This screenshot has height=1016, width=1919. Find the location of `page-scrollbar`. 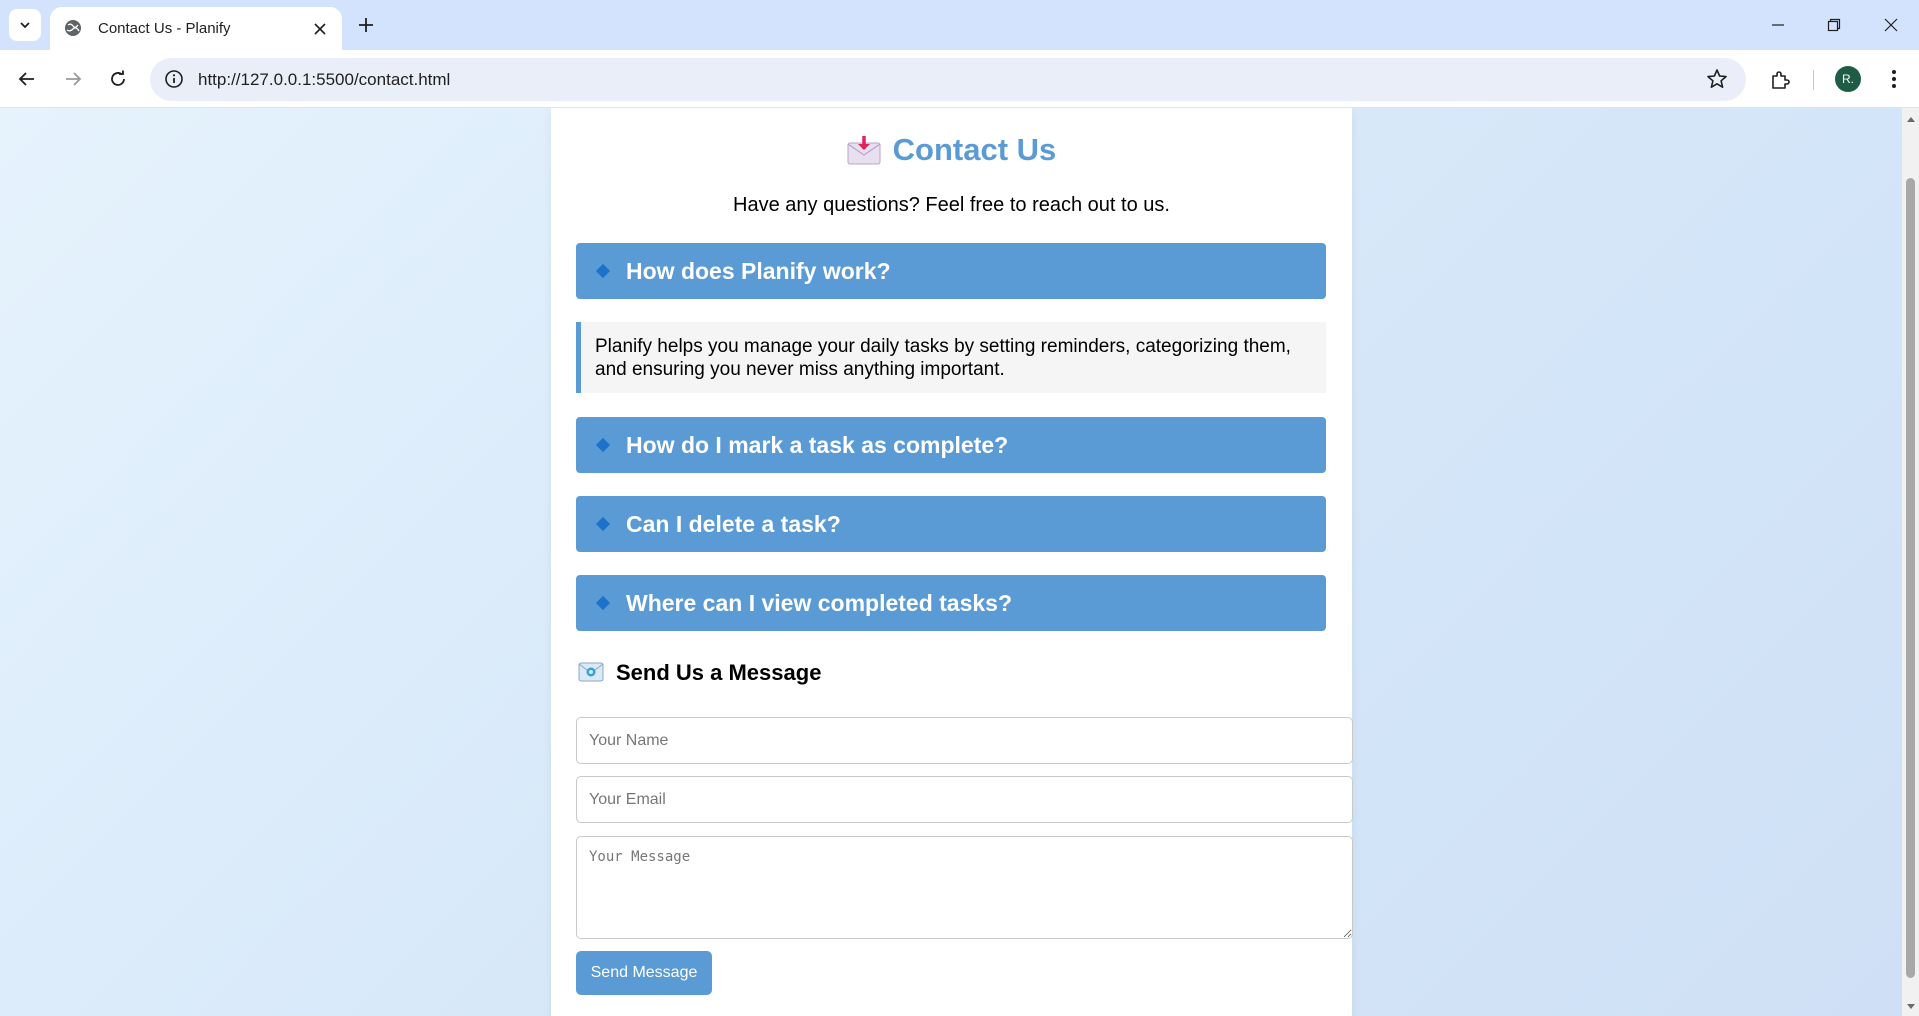

page-scrollbar is located at coordinates (1910, 562).